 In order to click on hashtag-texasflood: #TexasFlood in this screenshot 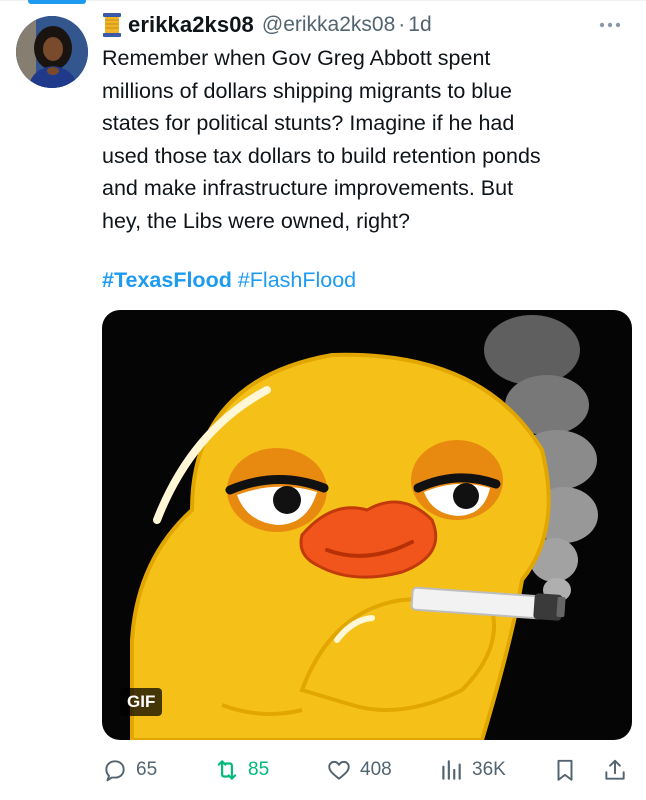, I will do `click(167, 280)`.